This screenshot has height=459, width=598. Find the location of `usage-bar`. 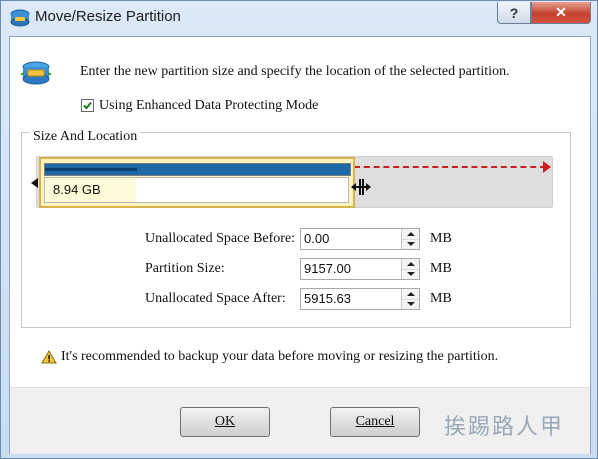

usage-bar is located at coordinates (197, 169).